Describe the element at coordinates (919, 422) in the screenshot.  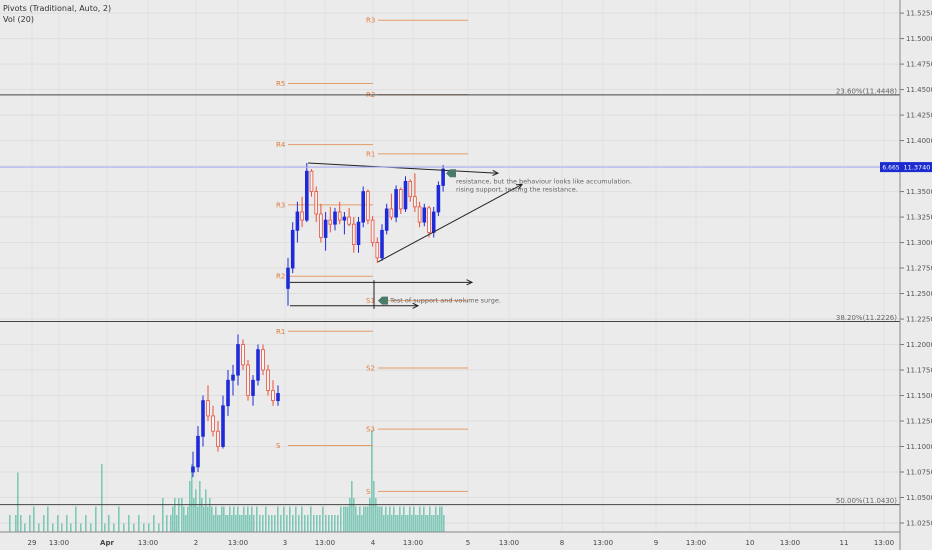
I see `price-tick-label: 11.1250` at that location.